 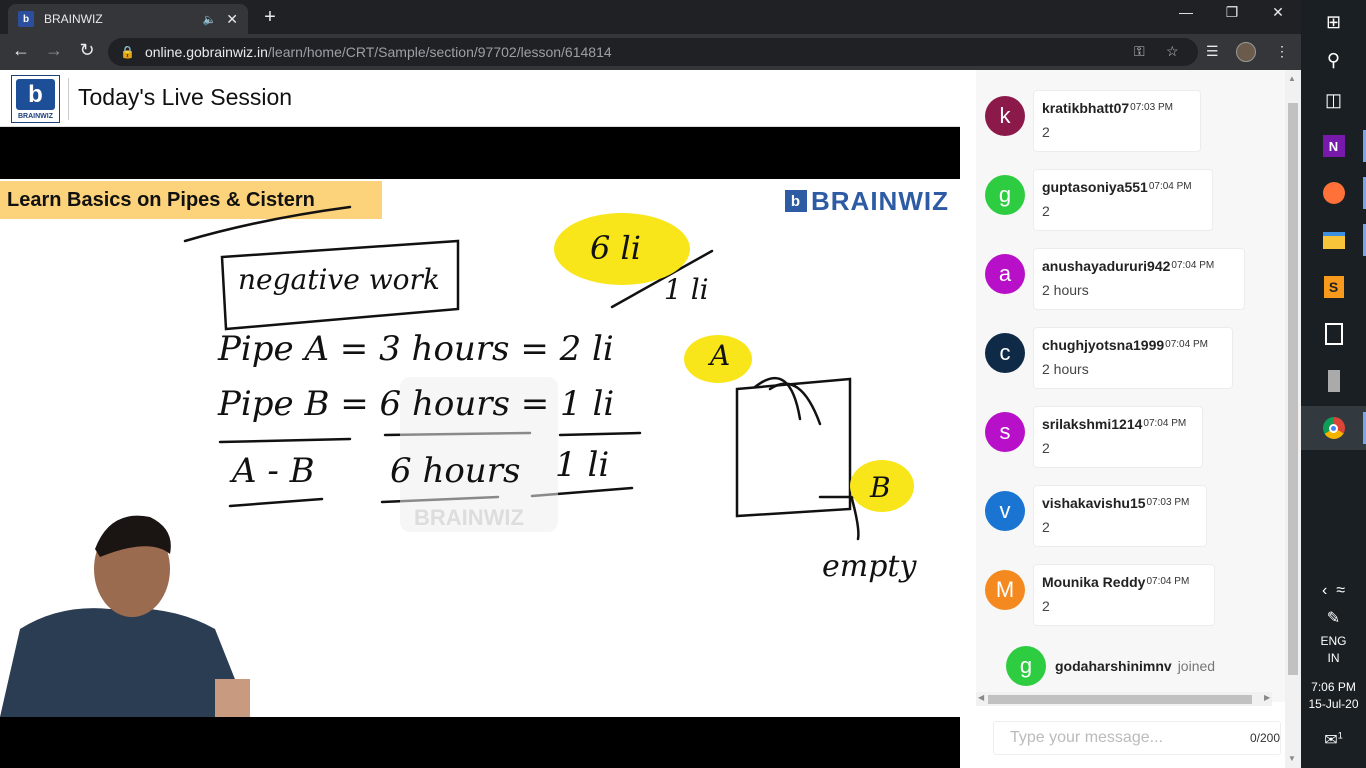 I want to click on avatar: s, so click(x=1005, y=432).